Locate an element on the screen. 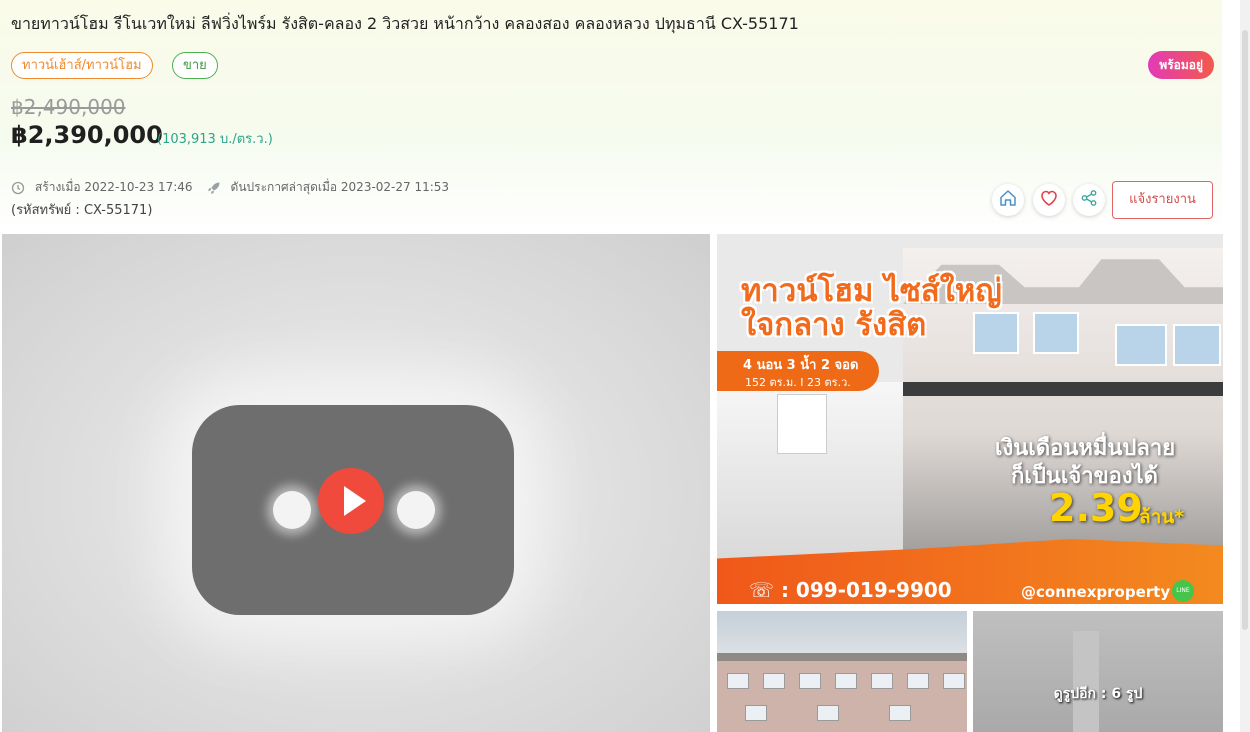  price-per-sqwa: (103,913 บ./ตร.ว.) is located at coordinates (215, 139).